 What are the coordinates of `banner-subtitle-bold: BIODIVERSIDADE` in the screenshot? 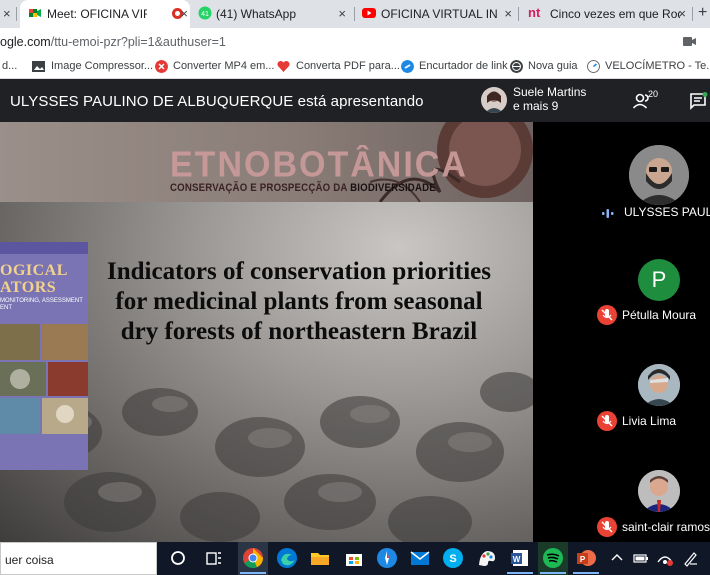 It's located at (393, 188).